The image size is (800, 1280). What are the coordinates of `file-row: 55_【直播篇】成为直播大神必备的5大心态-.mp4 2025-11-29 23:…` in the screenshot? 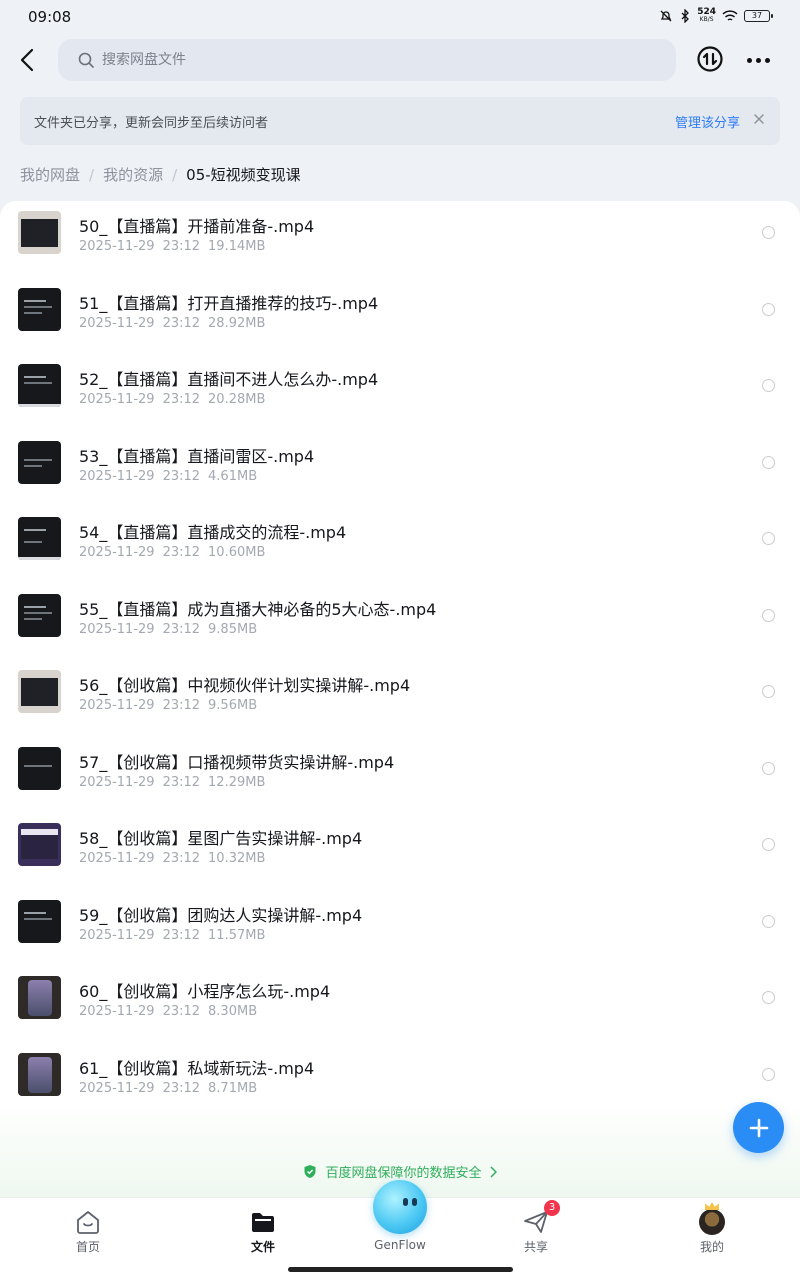 It's located at (400, 624).